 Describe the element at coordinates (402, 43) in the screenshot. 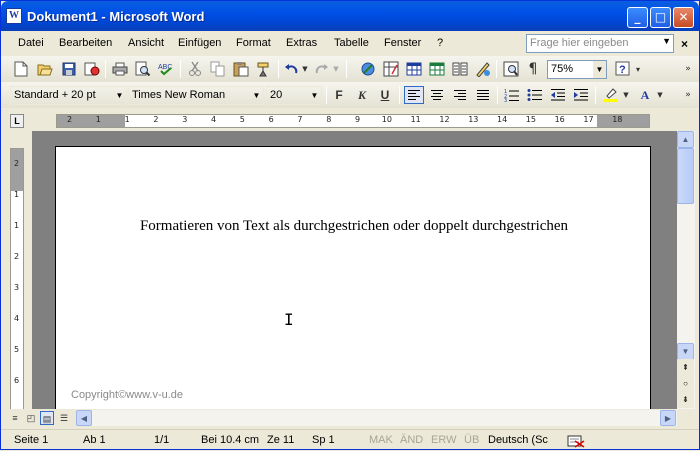

I see `menu-fenster: Fenster` at that location.